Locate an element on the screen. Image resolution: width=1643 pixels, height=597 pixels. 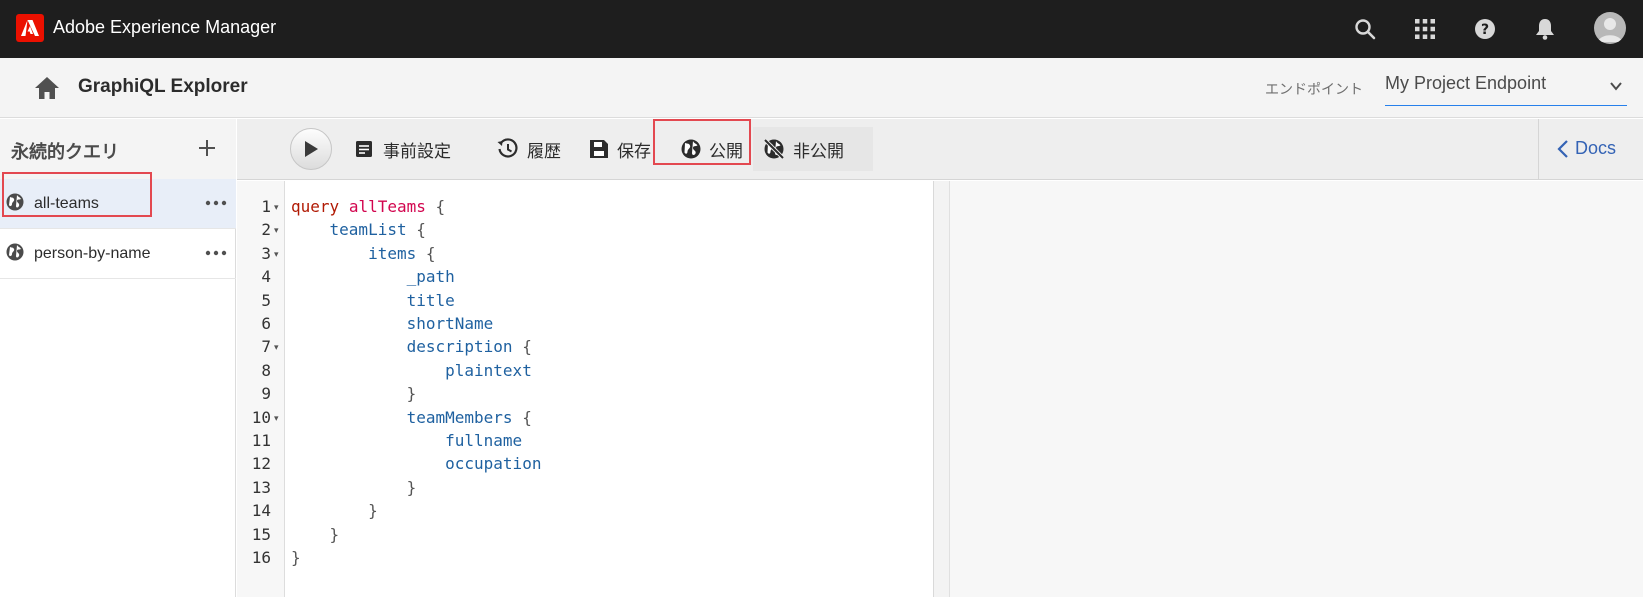
run-query-button is located at coordinates (311, 149).